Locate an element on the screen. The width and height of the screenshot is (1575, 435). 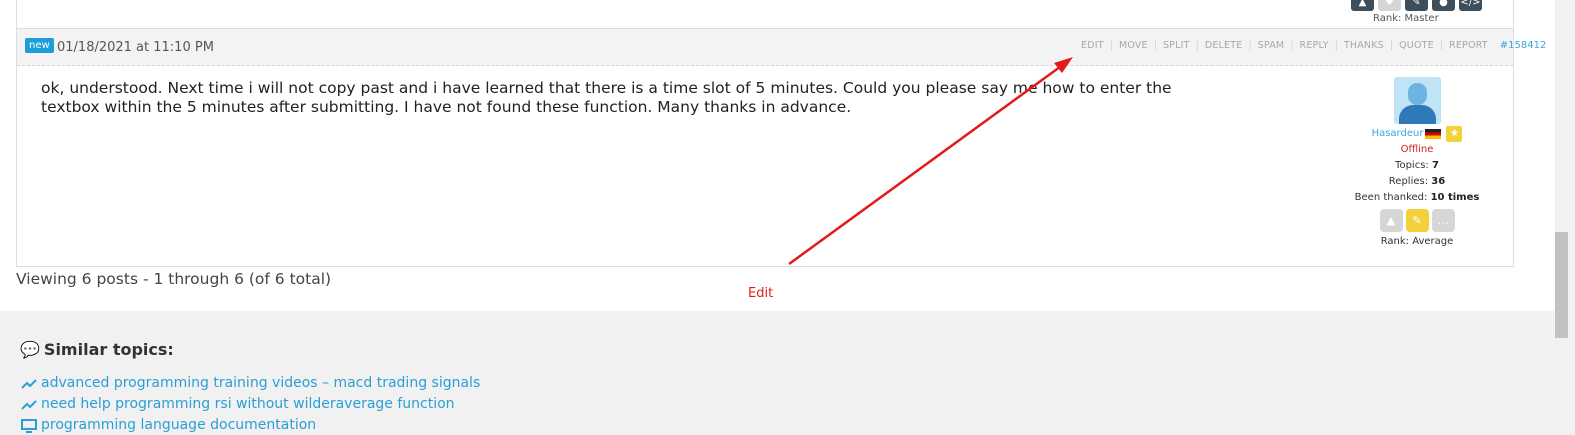
monitor-icon is located at coordinates (28, 425).